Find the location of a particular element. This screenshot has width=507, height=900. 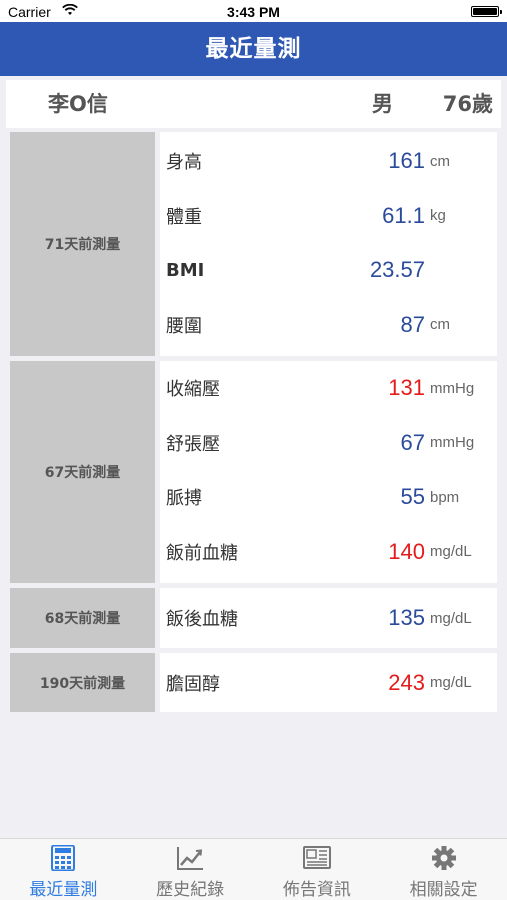

patient-age: 76歲 is located at coordinates (467, 104).